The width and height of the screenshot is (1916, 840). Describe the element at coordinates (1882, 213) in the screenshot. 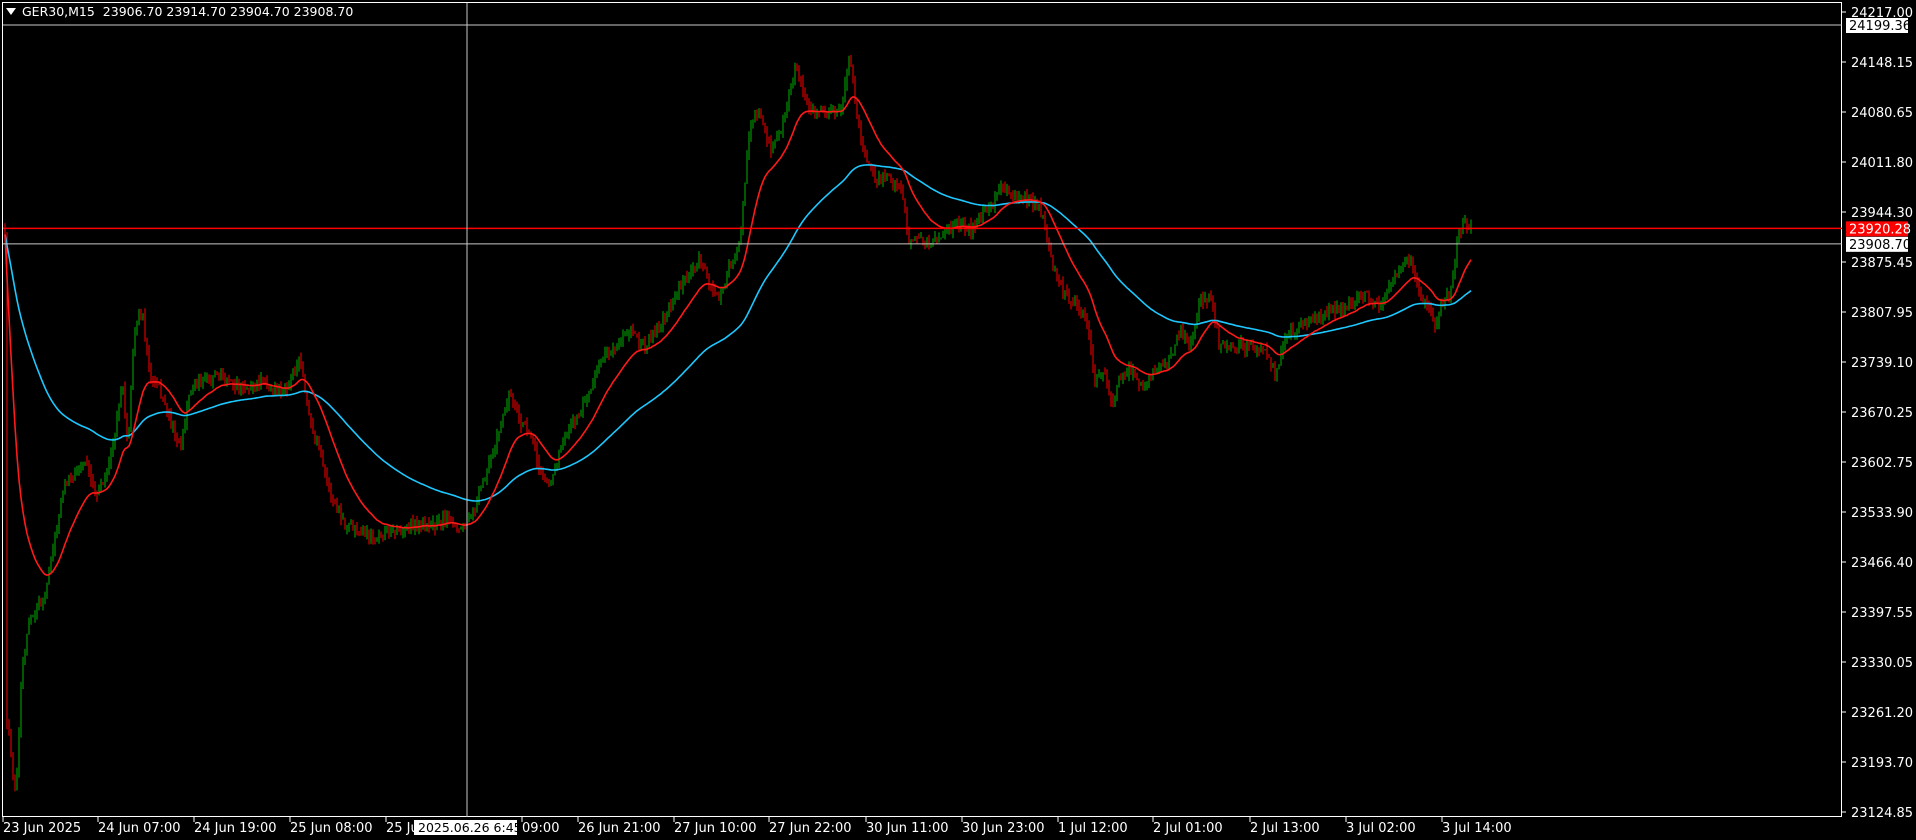

I see `price-tick-label: 23944.30` at that location.